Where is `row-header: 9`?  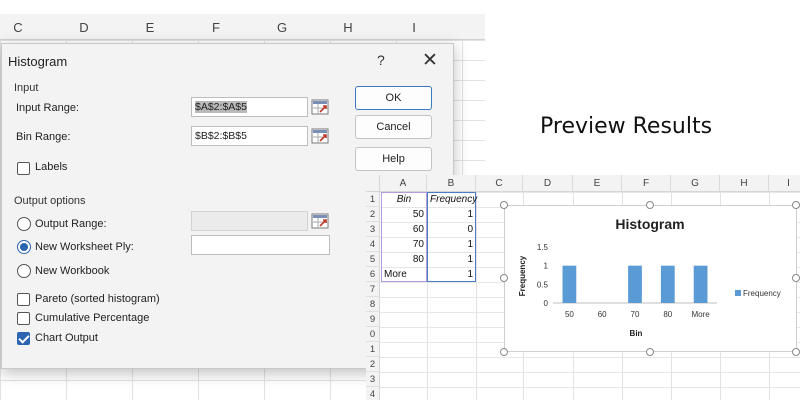
row-header: 9 is located at coordinates (373, 319).